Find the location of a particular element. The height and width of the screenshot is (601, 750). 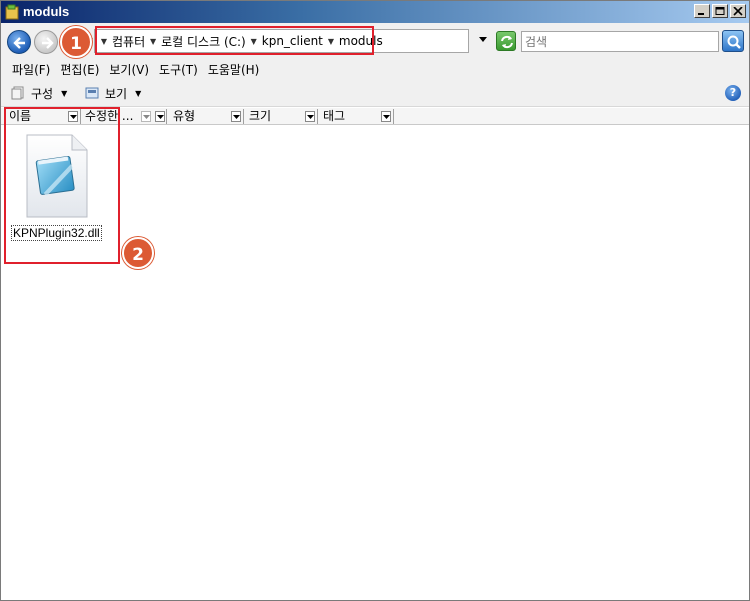

address-dropdown-icon is located at coordinates (483, 39).